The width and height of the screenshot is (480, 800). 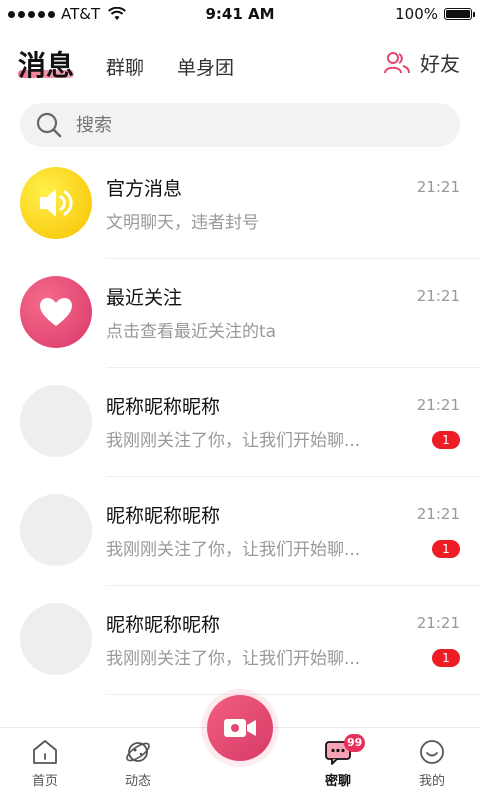 I want to click on video-camera-icon, so click(x=240, y=728).